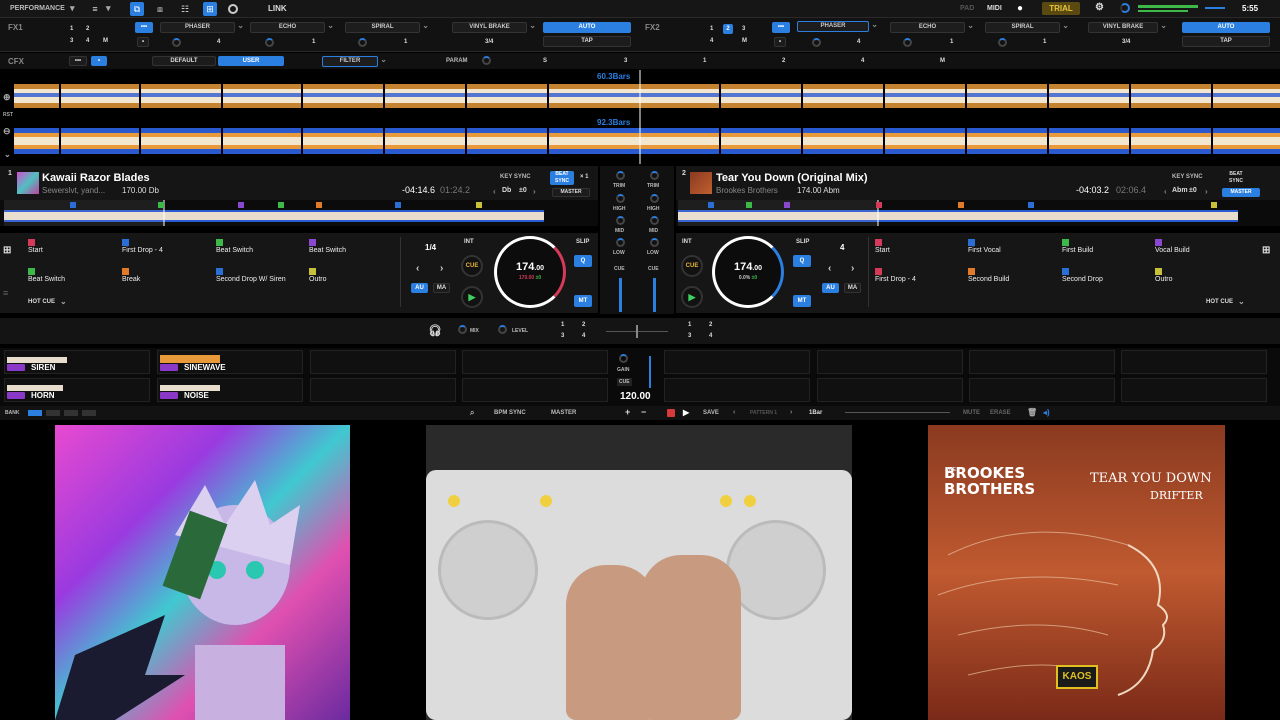 Image resolution: width=1280 pixels, height=720 pixels. What do you see at coordinates (620, 175) in the screenshot?
I see `ch1-trim-knob` at bounding box center [620, 175].